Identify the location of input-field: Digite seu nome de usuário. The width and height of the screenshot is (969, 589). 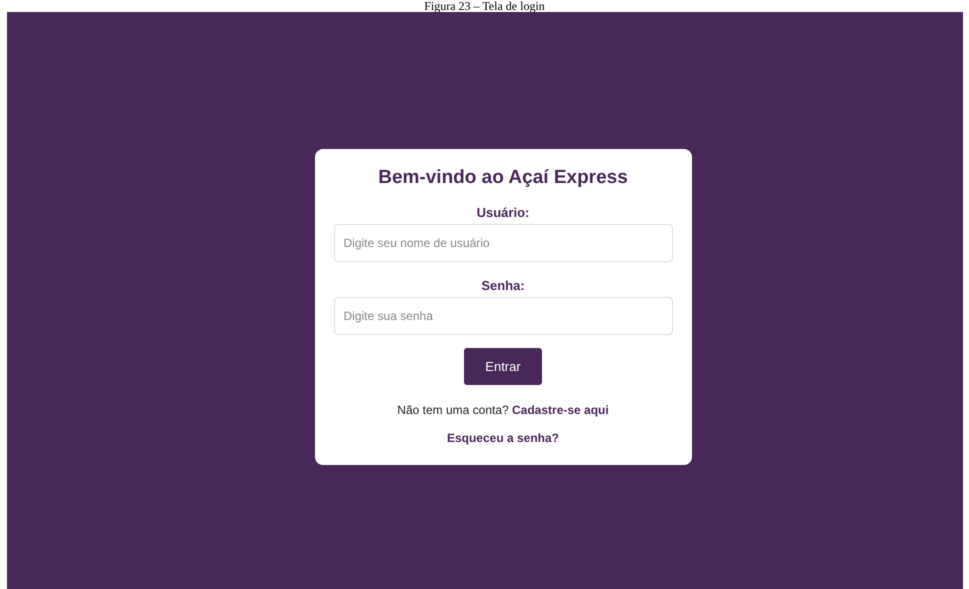
(503, 243).